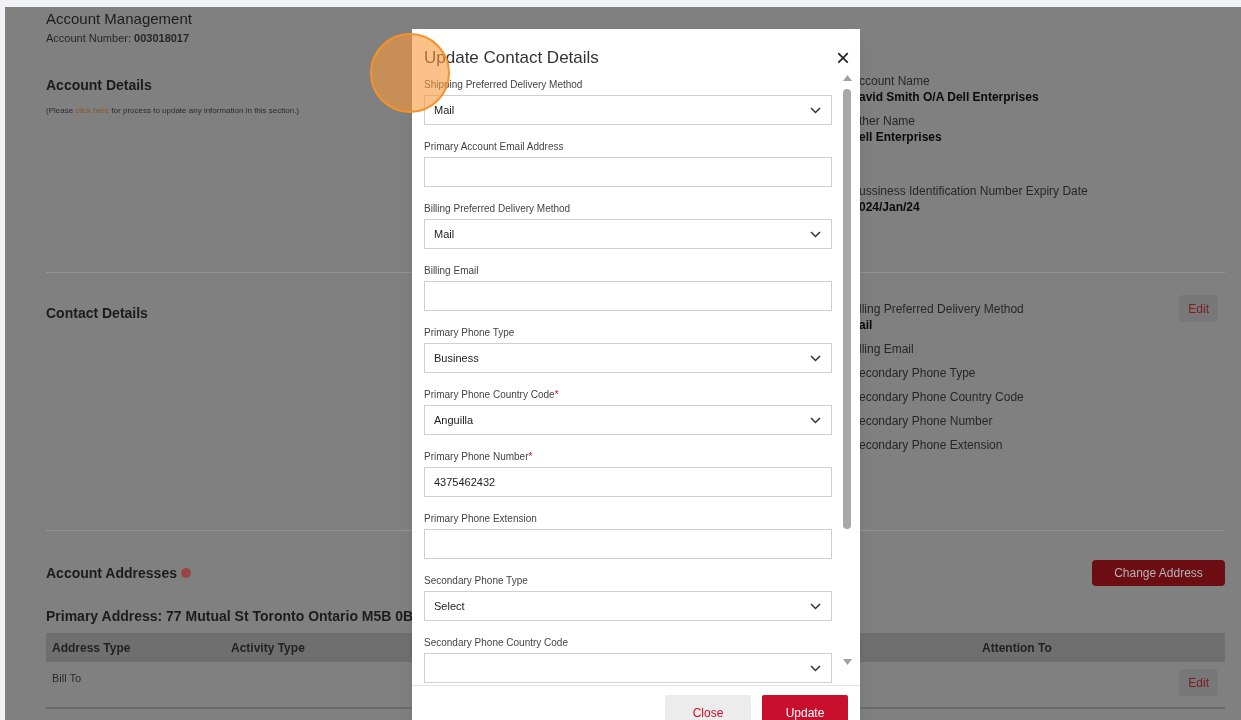 This screenshot has height=720, width=1241. What do you see at coordinates (887, 349) in the screenshot?
I see `field-label: lling Email` at bounding box center [887, 349].